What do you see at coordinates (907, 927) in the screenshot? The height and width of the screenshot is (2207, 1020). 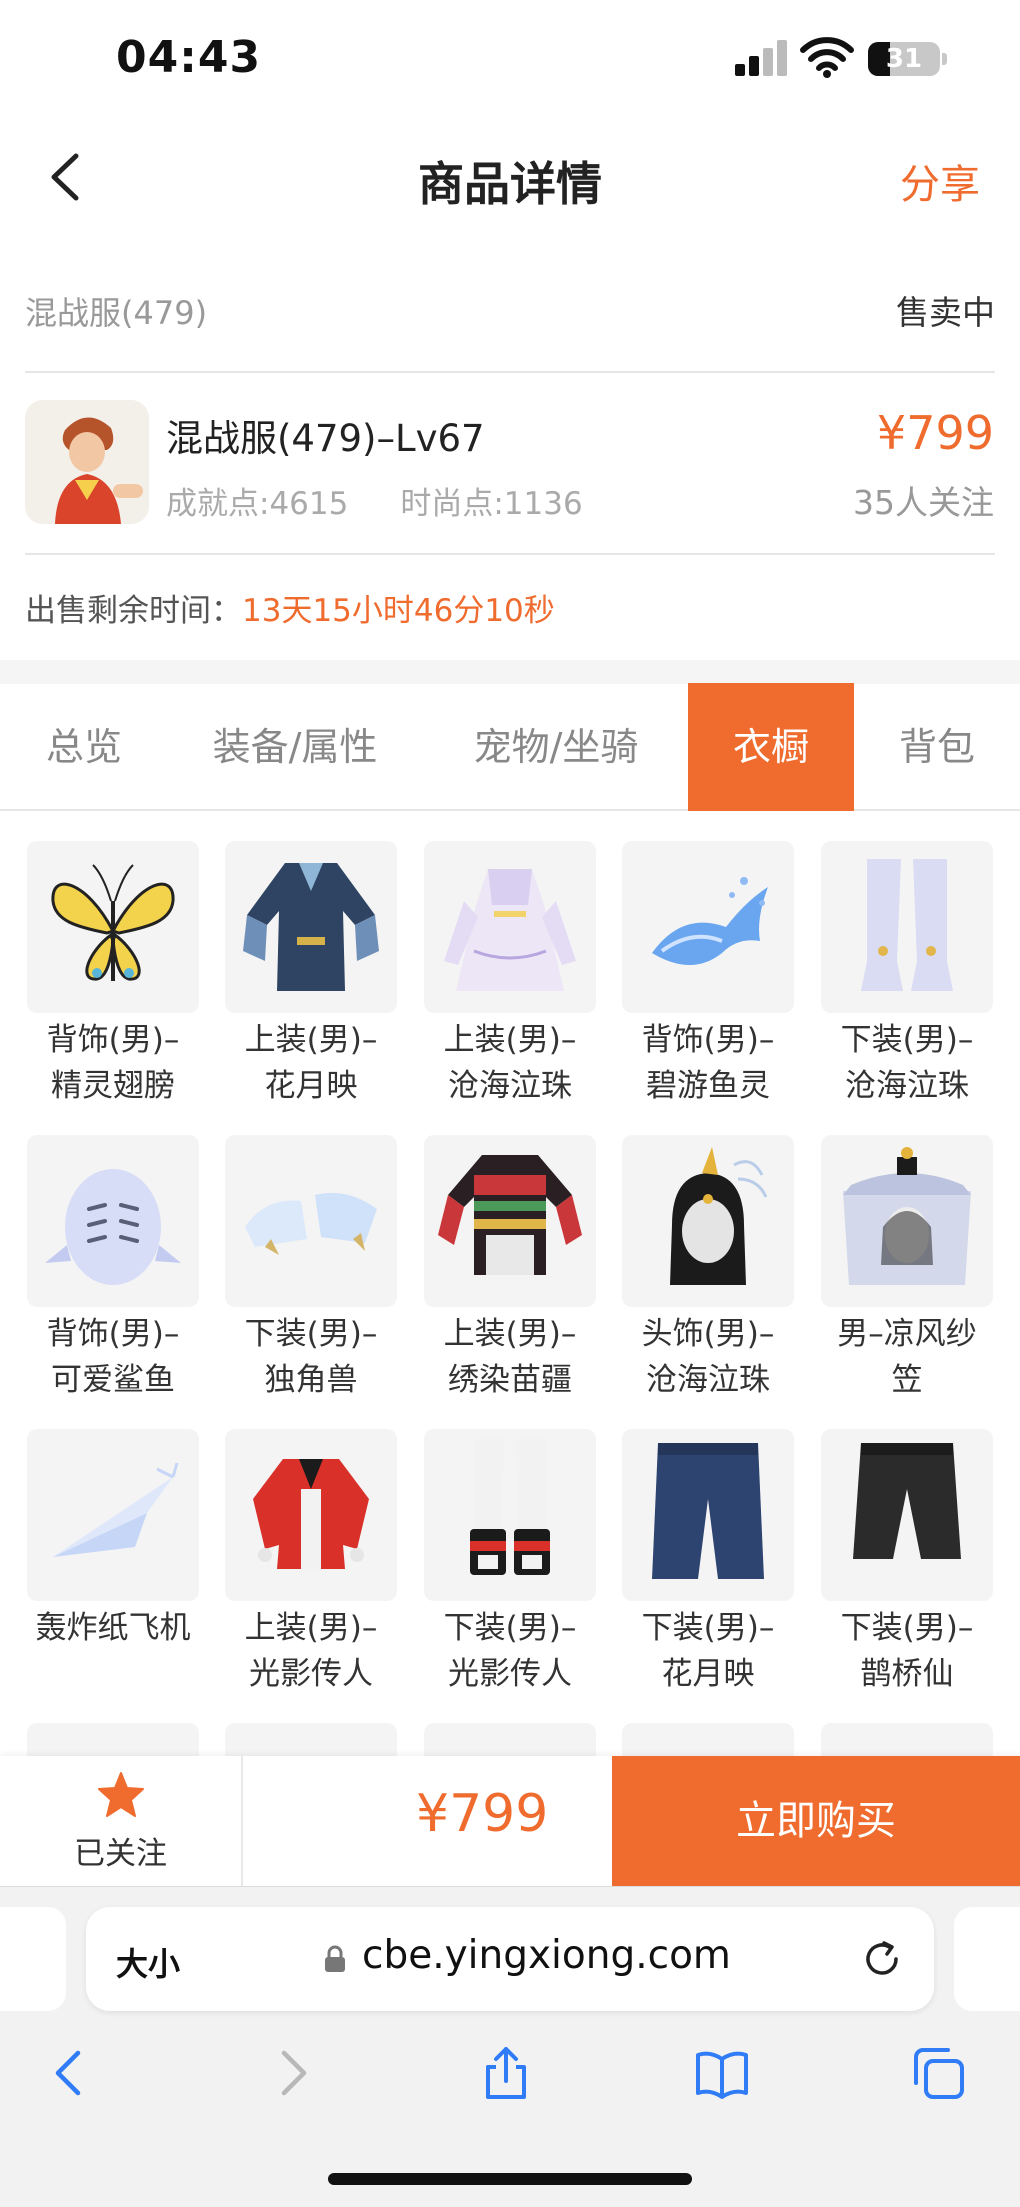 I see `white-boots-icon` at bounding box center [907, 927].